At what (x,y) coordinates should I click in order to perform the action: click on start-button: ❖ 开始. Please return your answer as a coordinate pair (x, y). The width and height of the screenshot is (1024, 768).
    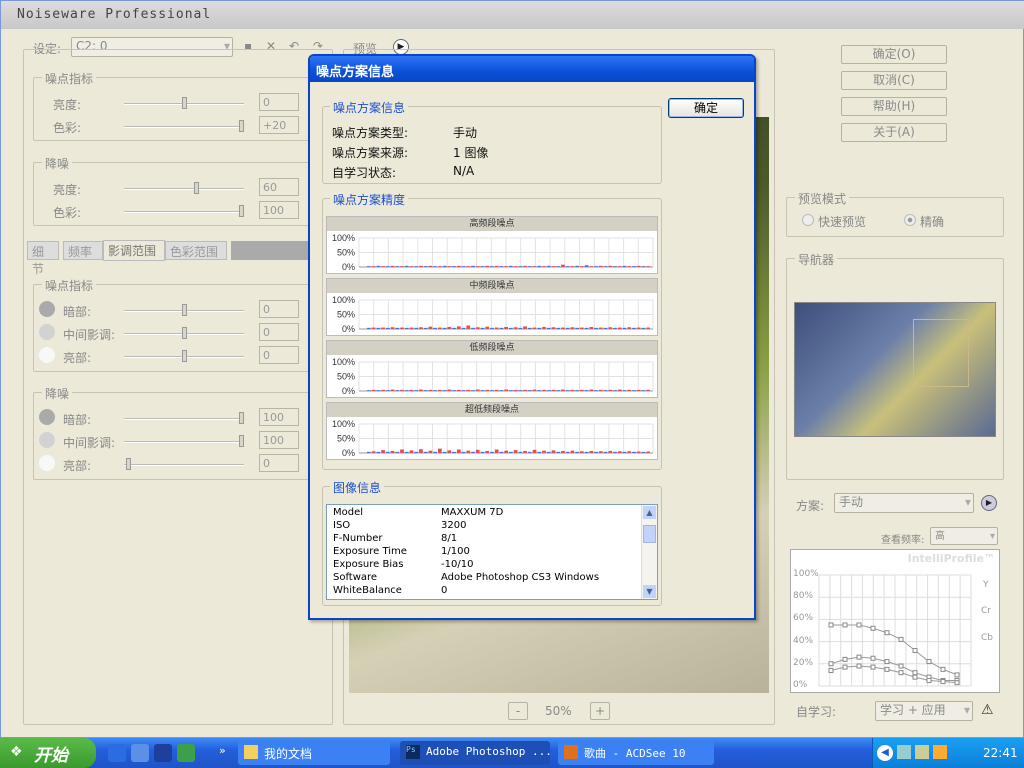
    Looking at the image, I should click on (48, 753).